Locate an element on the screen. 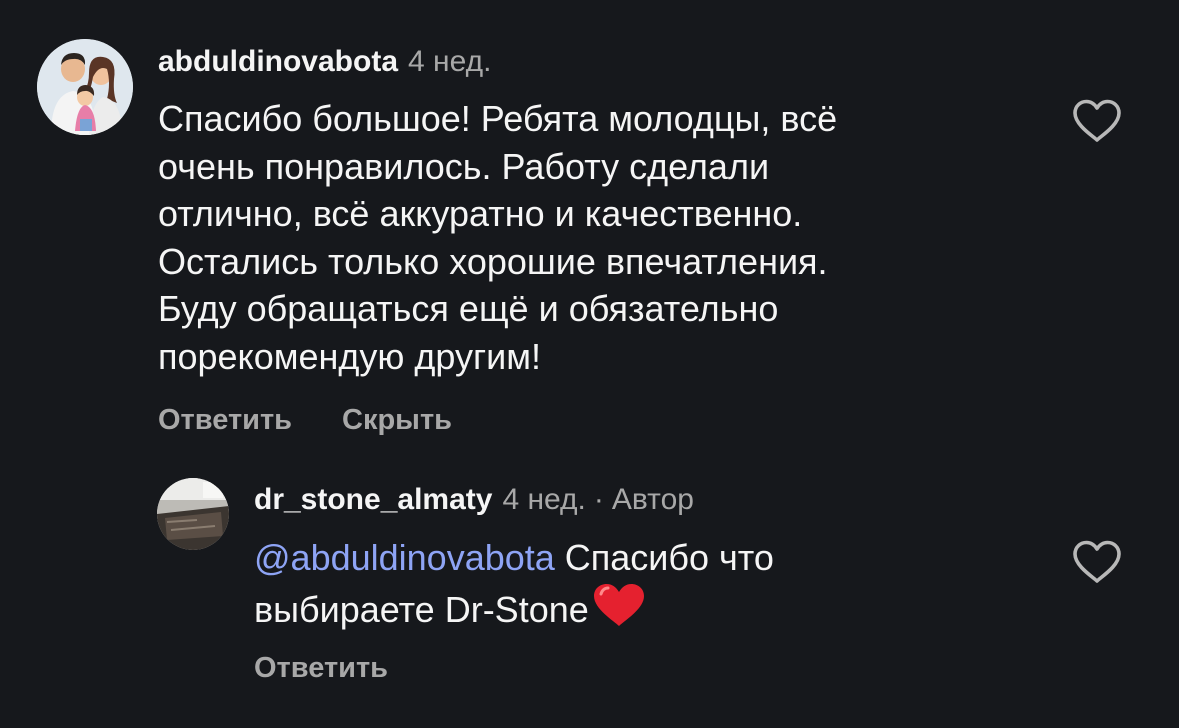  comment-text-line: порекомендую другим! is located at coordinates (350, 356).